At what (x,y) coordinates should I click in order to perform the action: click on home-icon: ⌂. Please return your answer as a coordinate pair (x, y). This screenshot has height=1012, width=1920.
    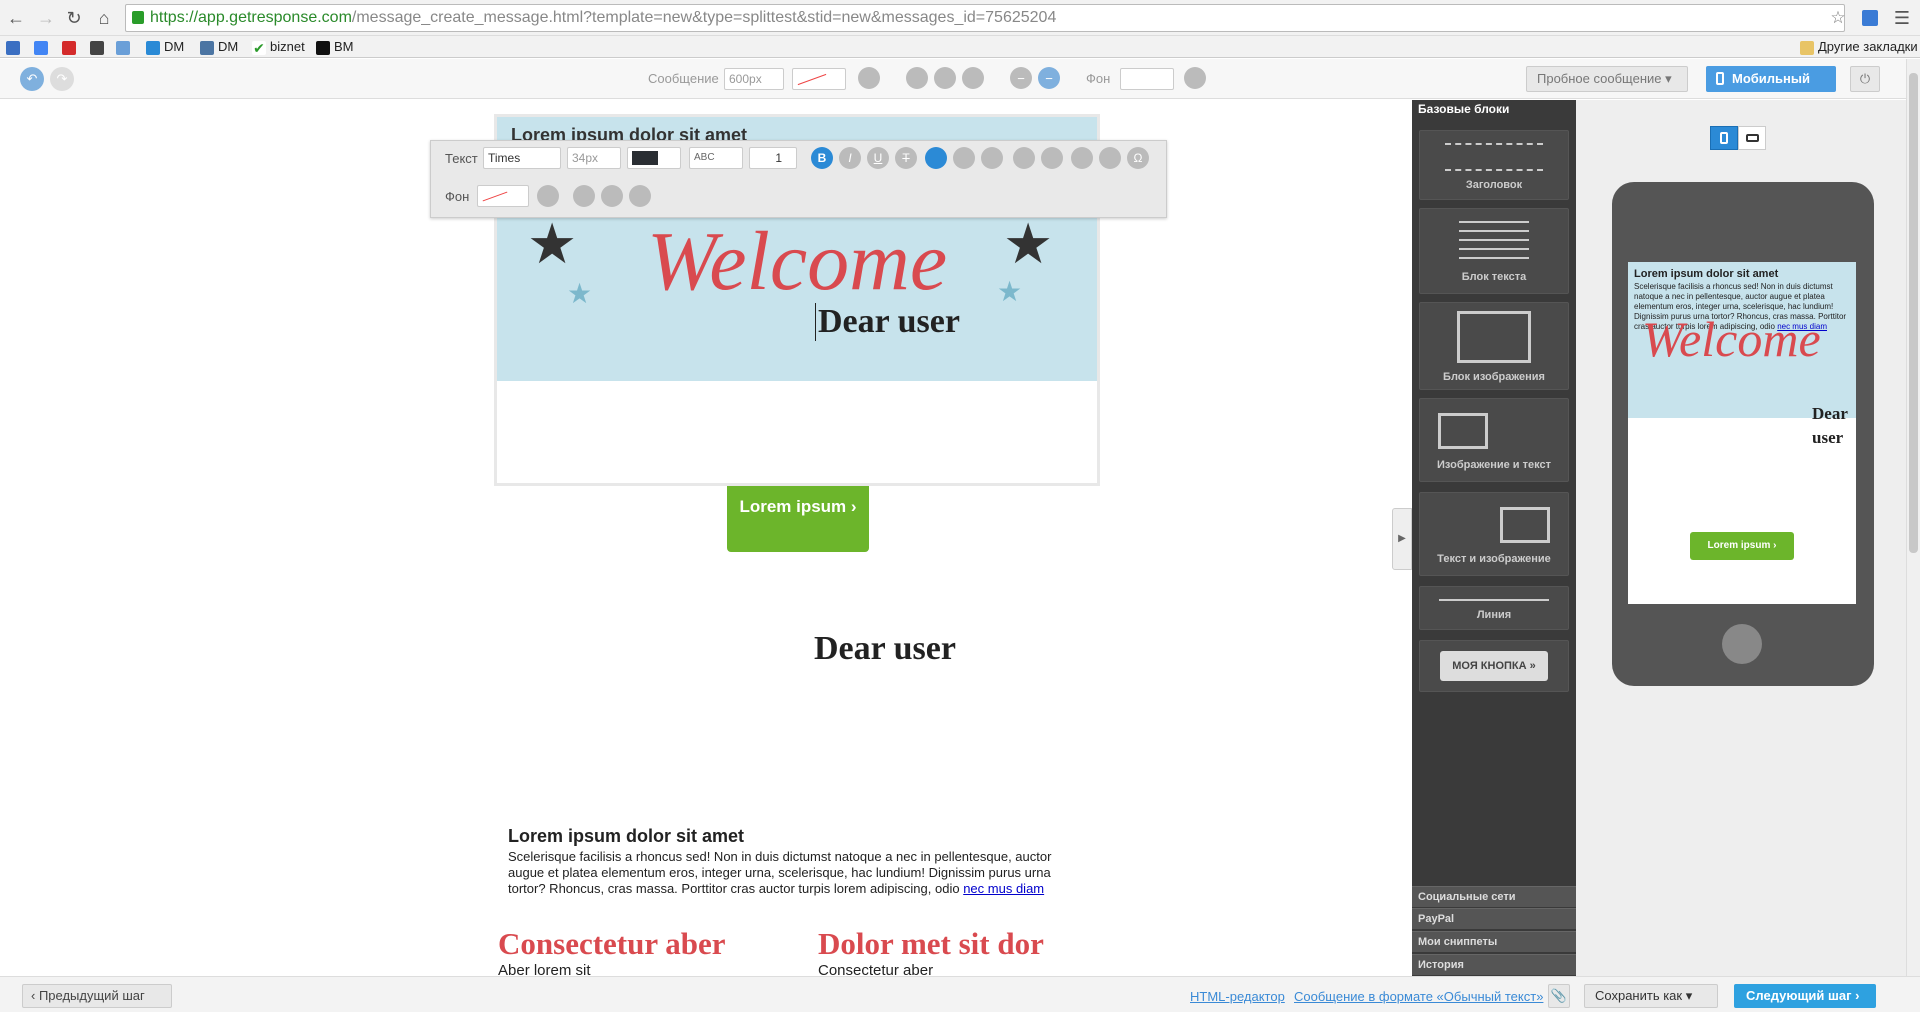
    Looking at the image, I should click on (104, 18).